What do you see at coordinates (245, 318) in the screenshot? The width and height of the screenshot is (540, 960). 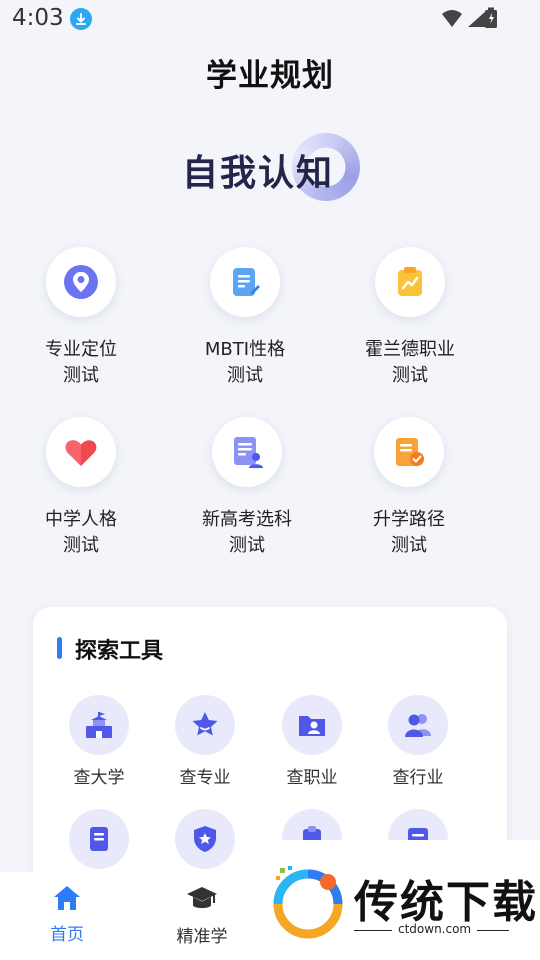 I see `test-mbti: MBTI性格 测试` at bounding box center [245, 318].